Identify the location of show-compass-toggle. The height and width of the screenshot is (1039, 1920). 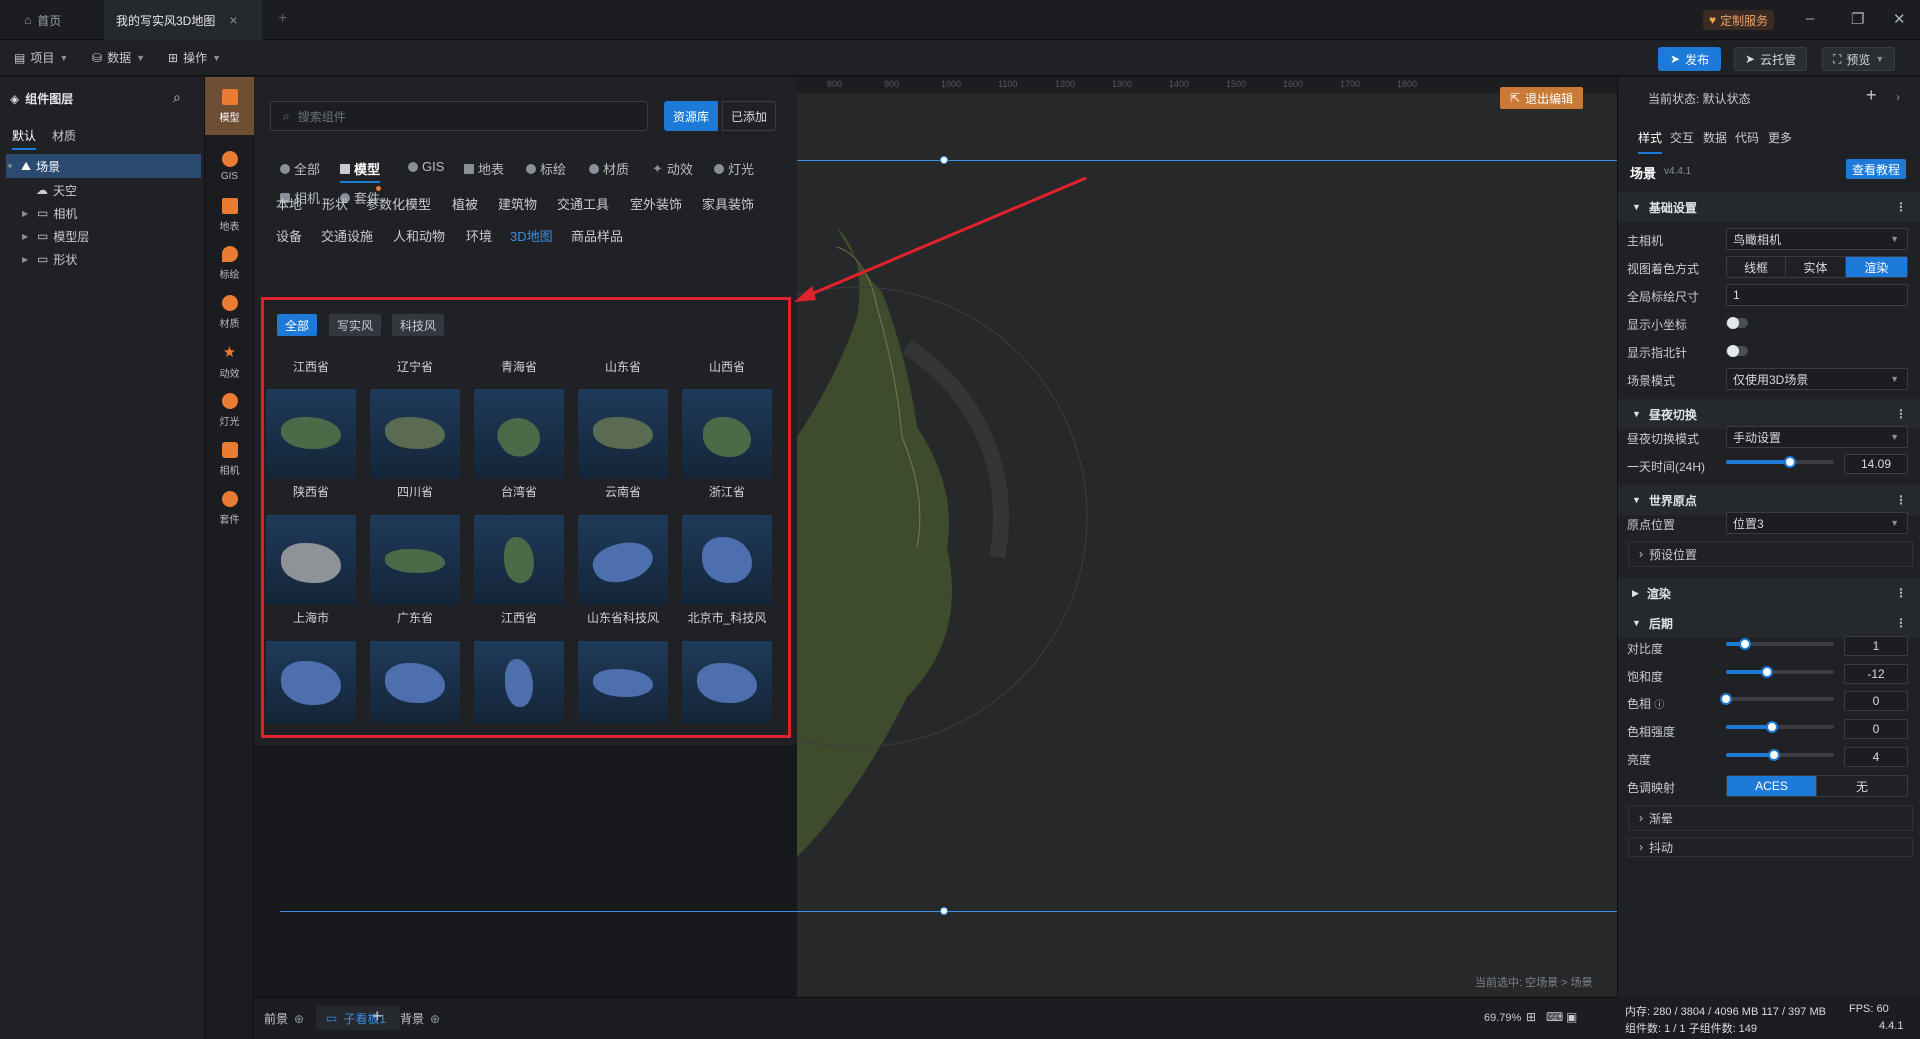
(1737, 351).